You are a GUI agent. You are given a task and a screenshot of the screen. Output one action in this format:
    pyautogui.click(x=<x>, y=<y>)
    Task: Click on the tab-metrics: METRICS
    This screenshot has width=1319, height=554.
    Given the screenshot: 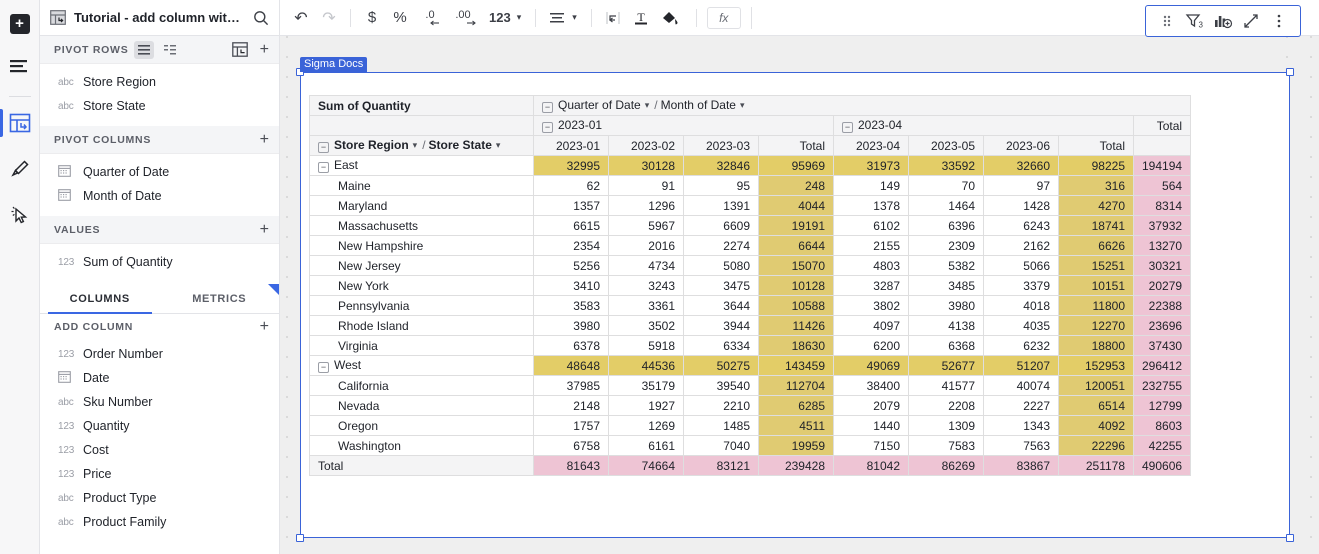 What is the action you would take?
    pyautogui.click(x=220, y=298)
    